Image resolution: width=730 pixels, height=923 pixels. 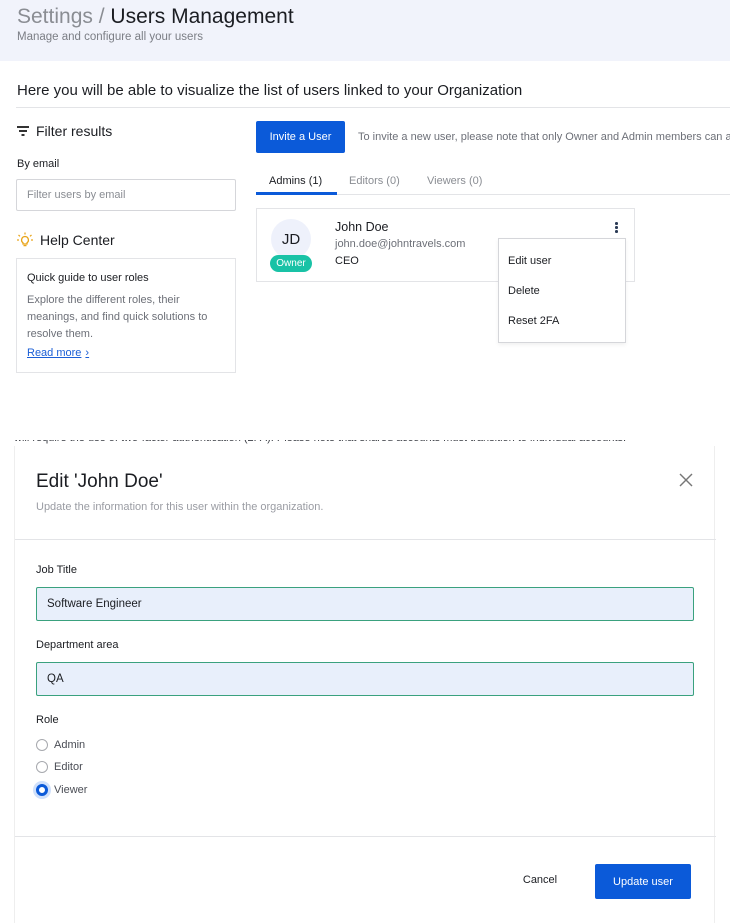 What do you see at coordinates (374, 181) in the screenshot?
I see `tab-editors: Editors (0)` at bounding box center [374, 181].